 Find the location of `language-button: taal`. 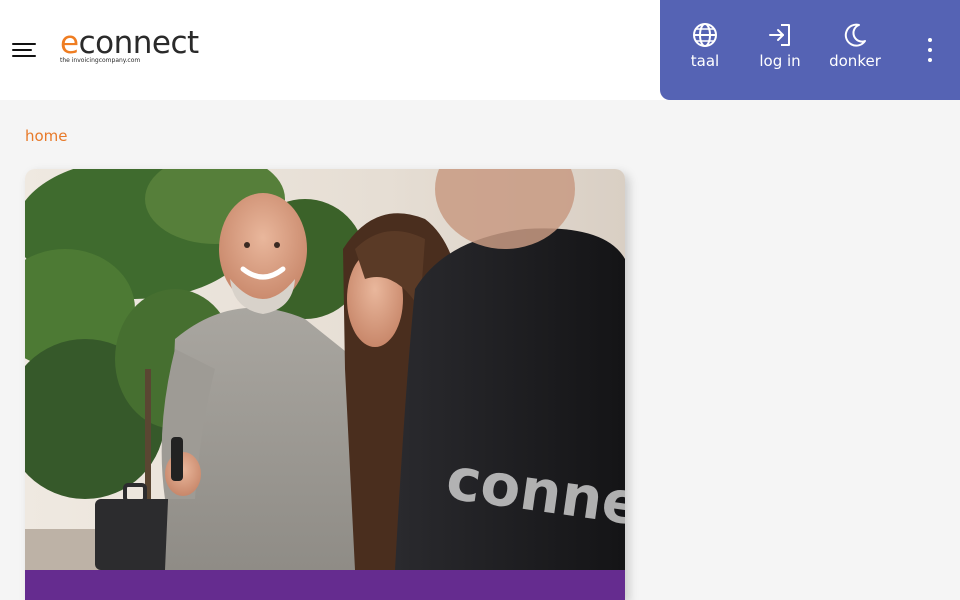

language-button: taal is located at coordinates (705, 50).